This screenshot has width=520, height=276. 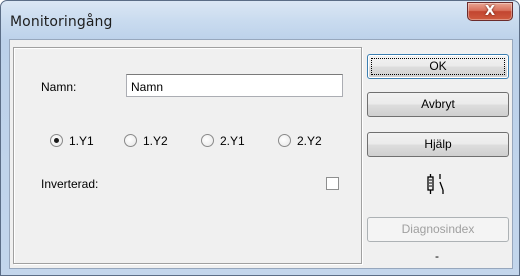 What do you see at coordinates (438, 104) in the screenshot?
I see `cancel-button: Avbryt` at bounding box center [438, 104].